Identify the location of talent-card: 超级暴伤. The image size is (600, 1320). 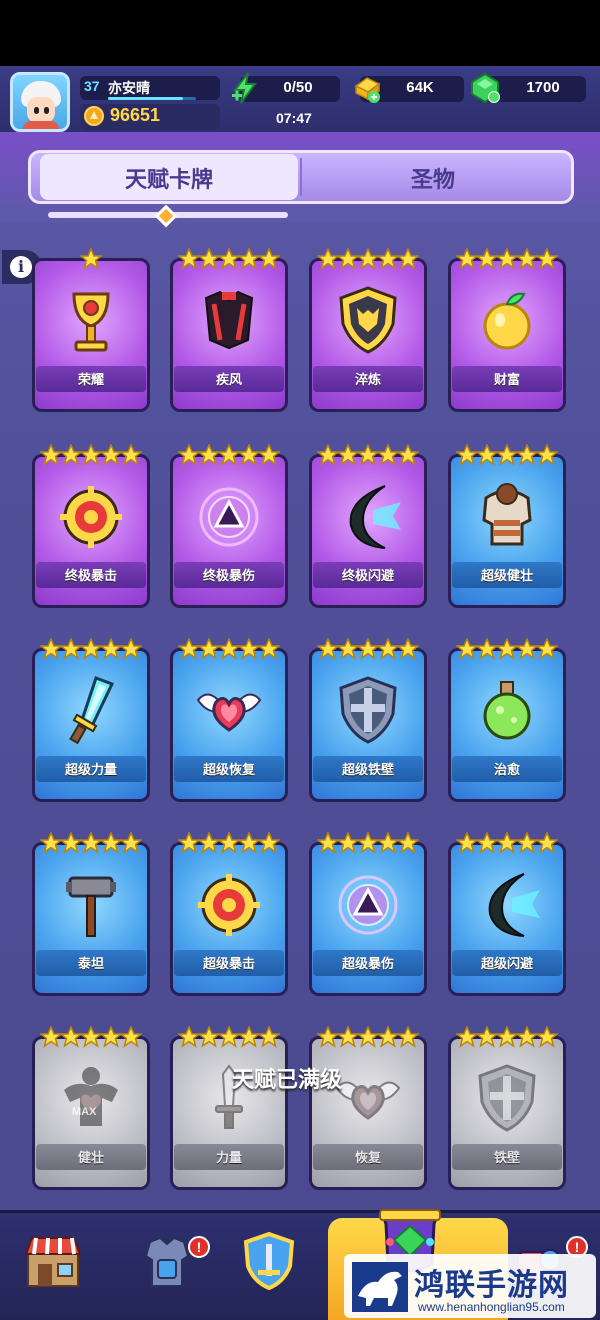
(368, 914).